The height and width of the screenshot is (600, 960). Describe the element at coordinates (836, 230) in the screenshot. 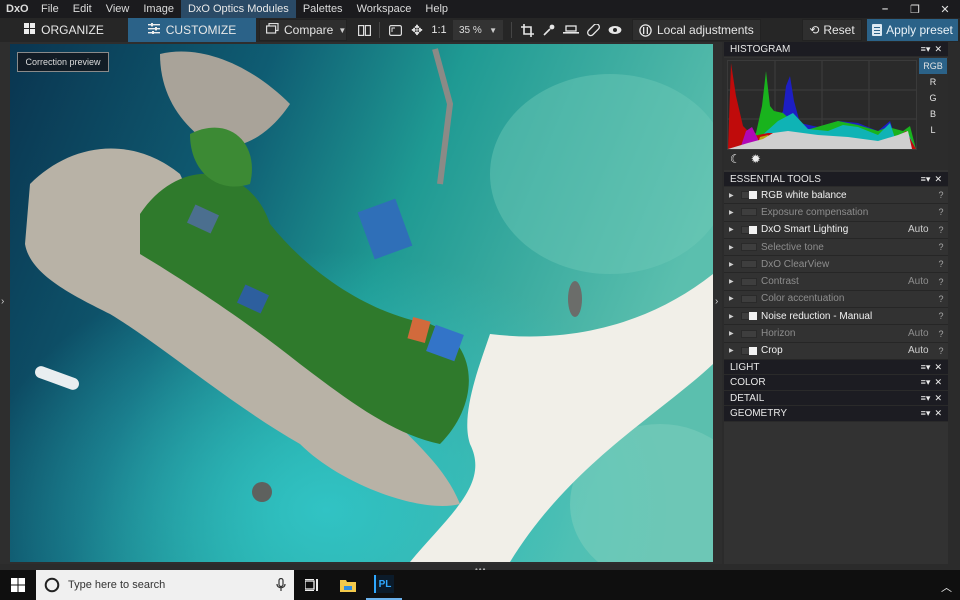

I see `tool-row: ▶ DxO Smart Lighting Auto?` at that location.